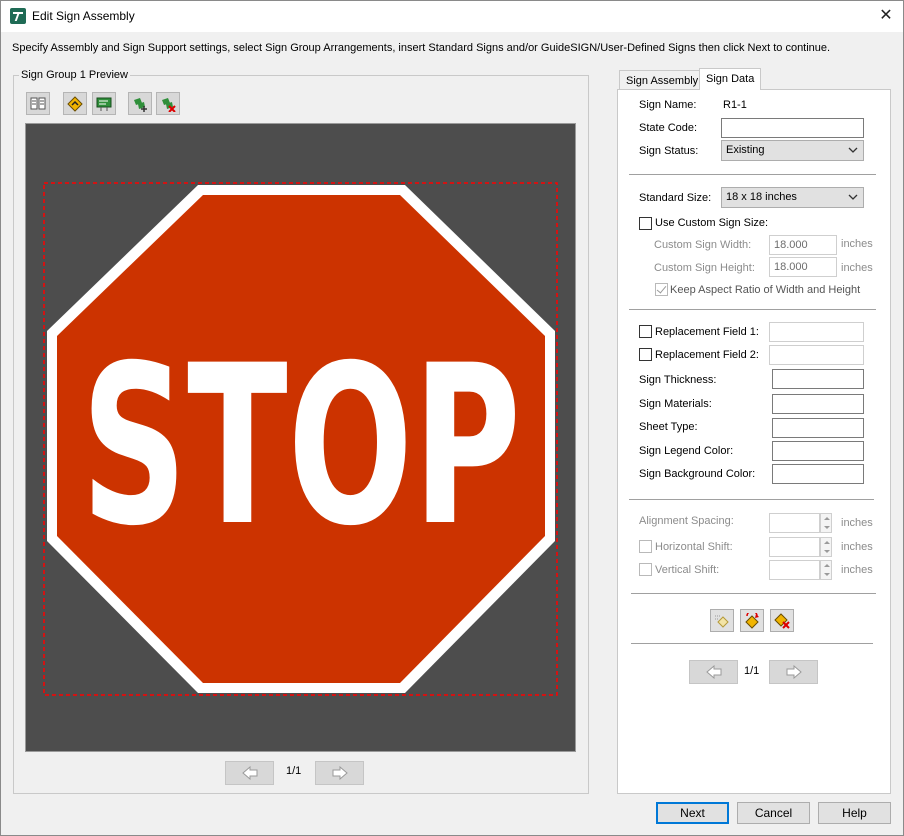 Image resolution: width=904 pixels, height=836 pixels. I want to click on horizontal-shift-label: Horizontal Shift:, so click(694, 547).